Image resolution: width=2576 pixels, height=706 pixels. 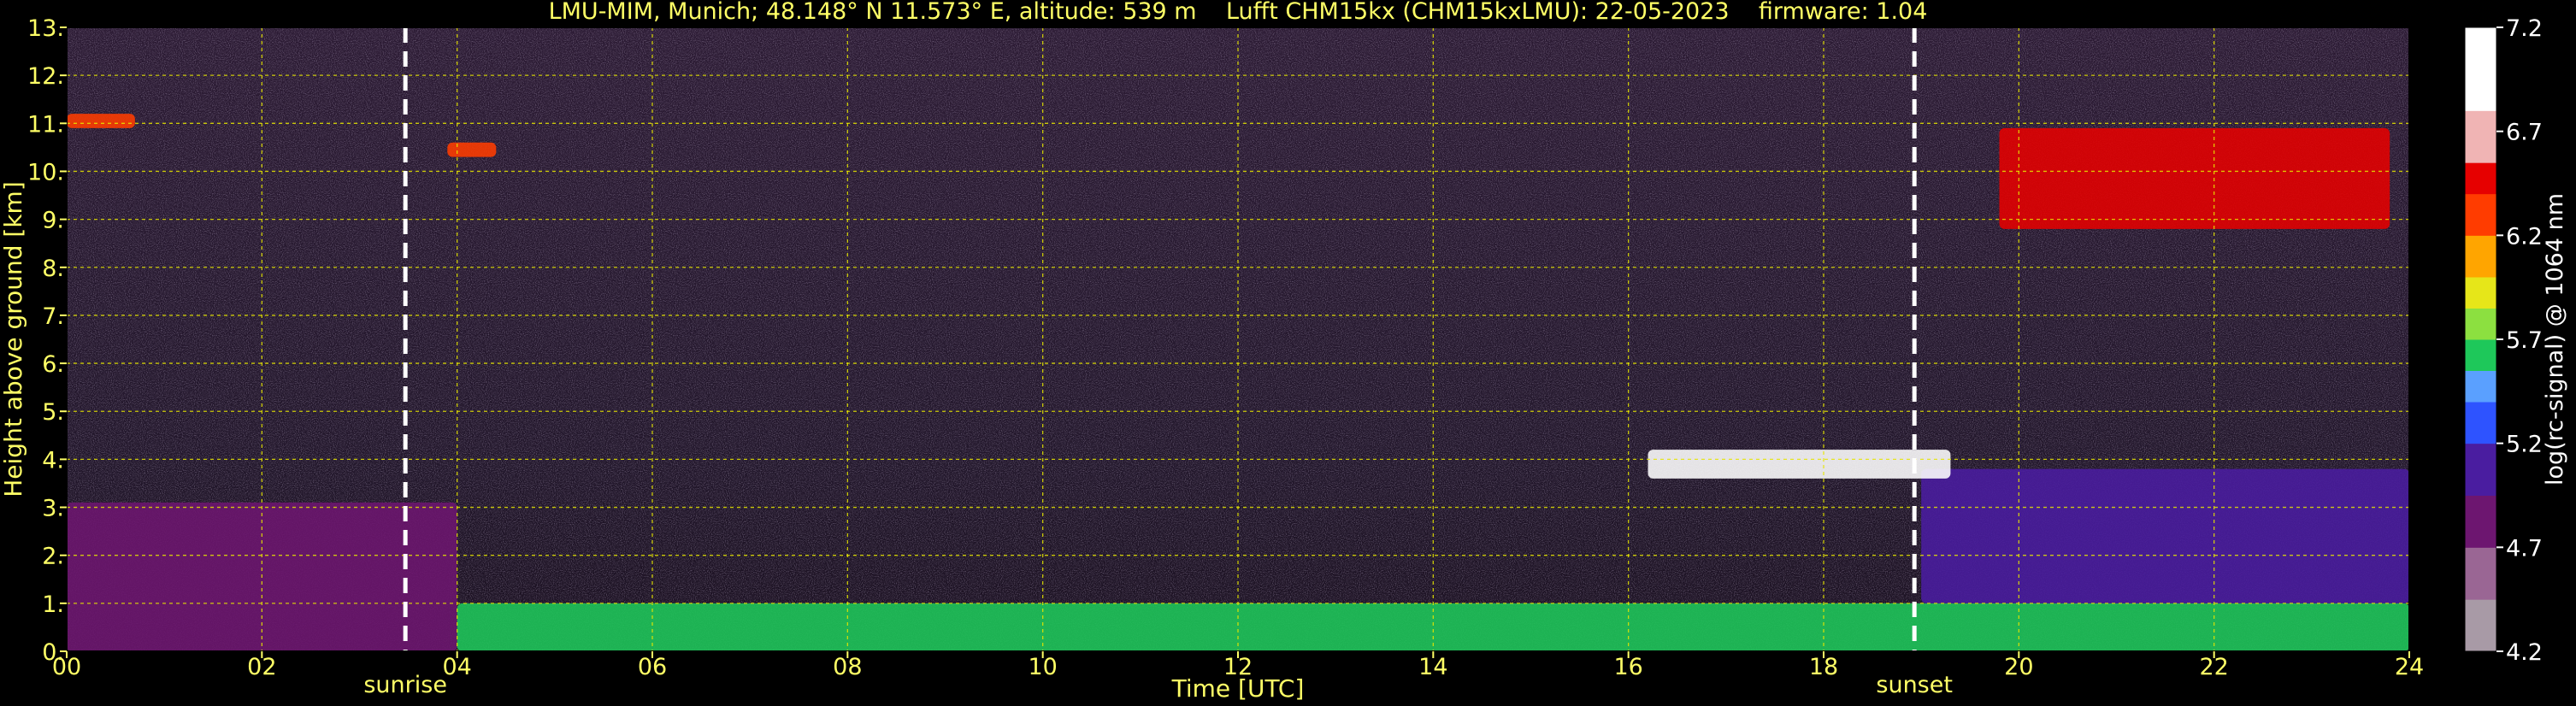 What do you see at coordinates (66, 667) in the screenshot?
I see `x-tick-label: 00` at bounding box center [66, 667].